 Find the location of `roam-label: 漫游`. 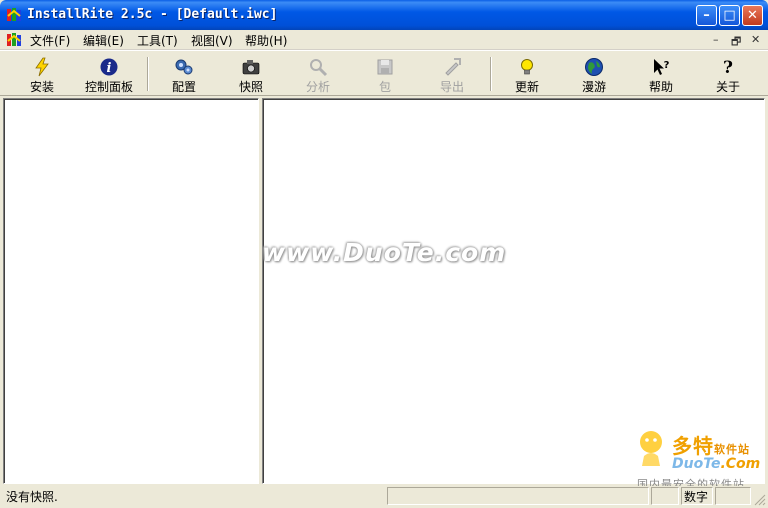

roam-label: 漫游 is located at coordinates (593, 87).